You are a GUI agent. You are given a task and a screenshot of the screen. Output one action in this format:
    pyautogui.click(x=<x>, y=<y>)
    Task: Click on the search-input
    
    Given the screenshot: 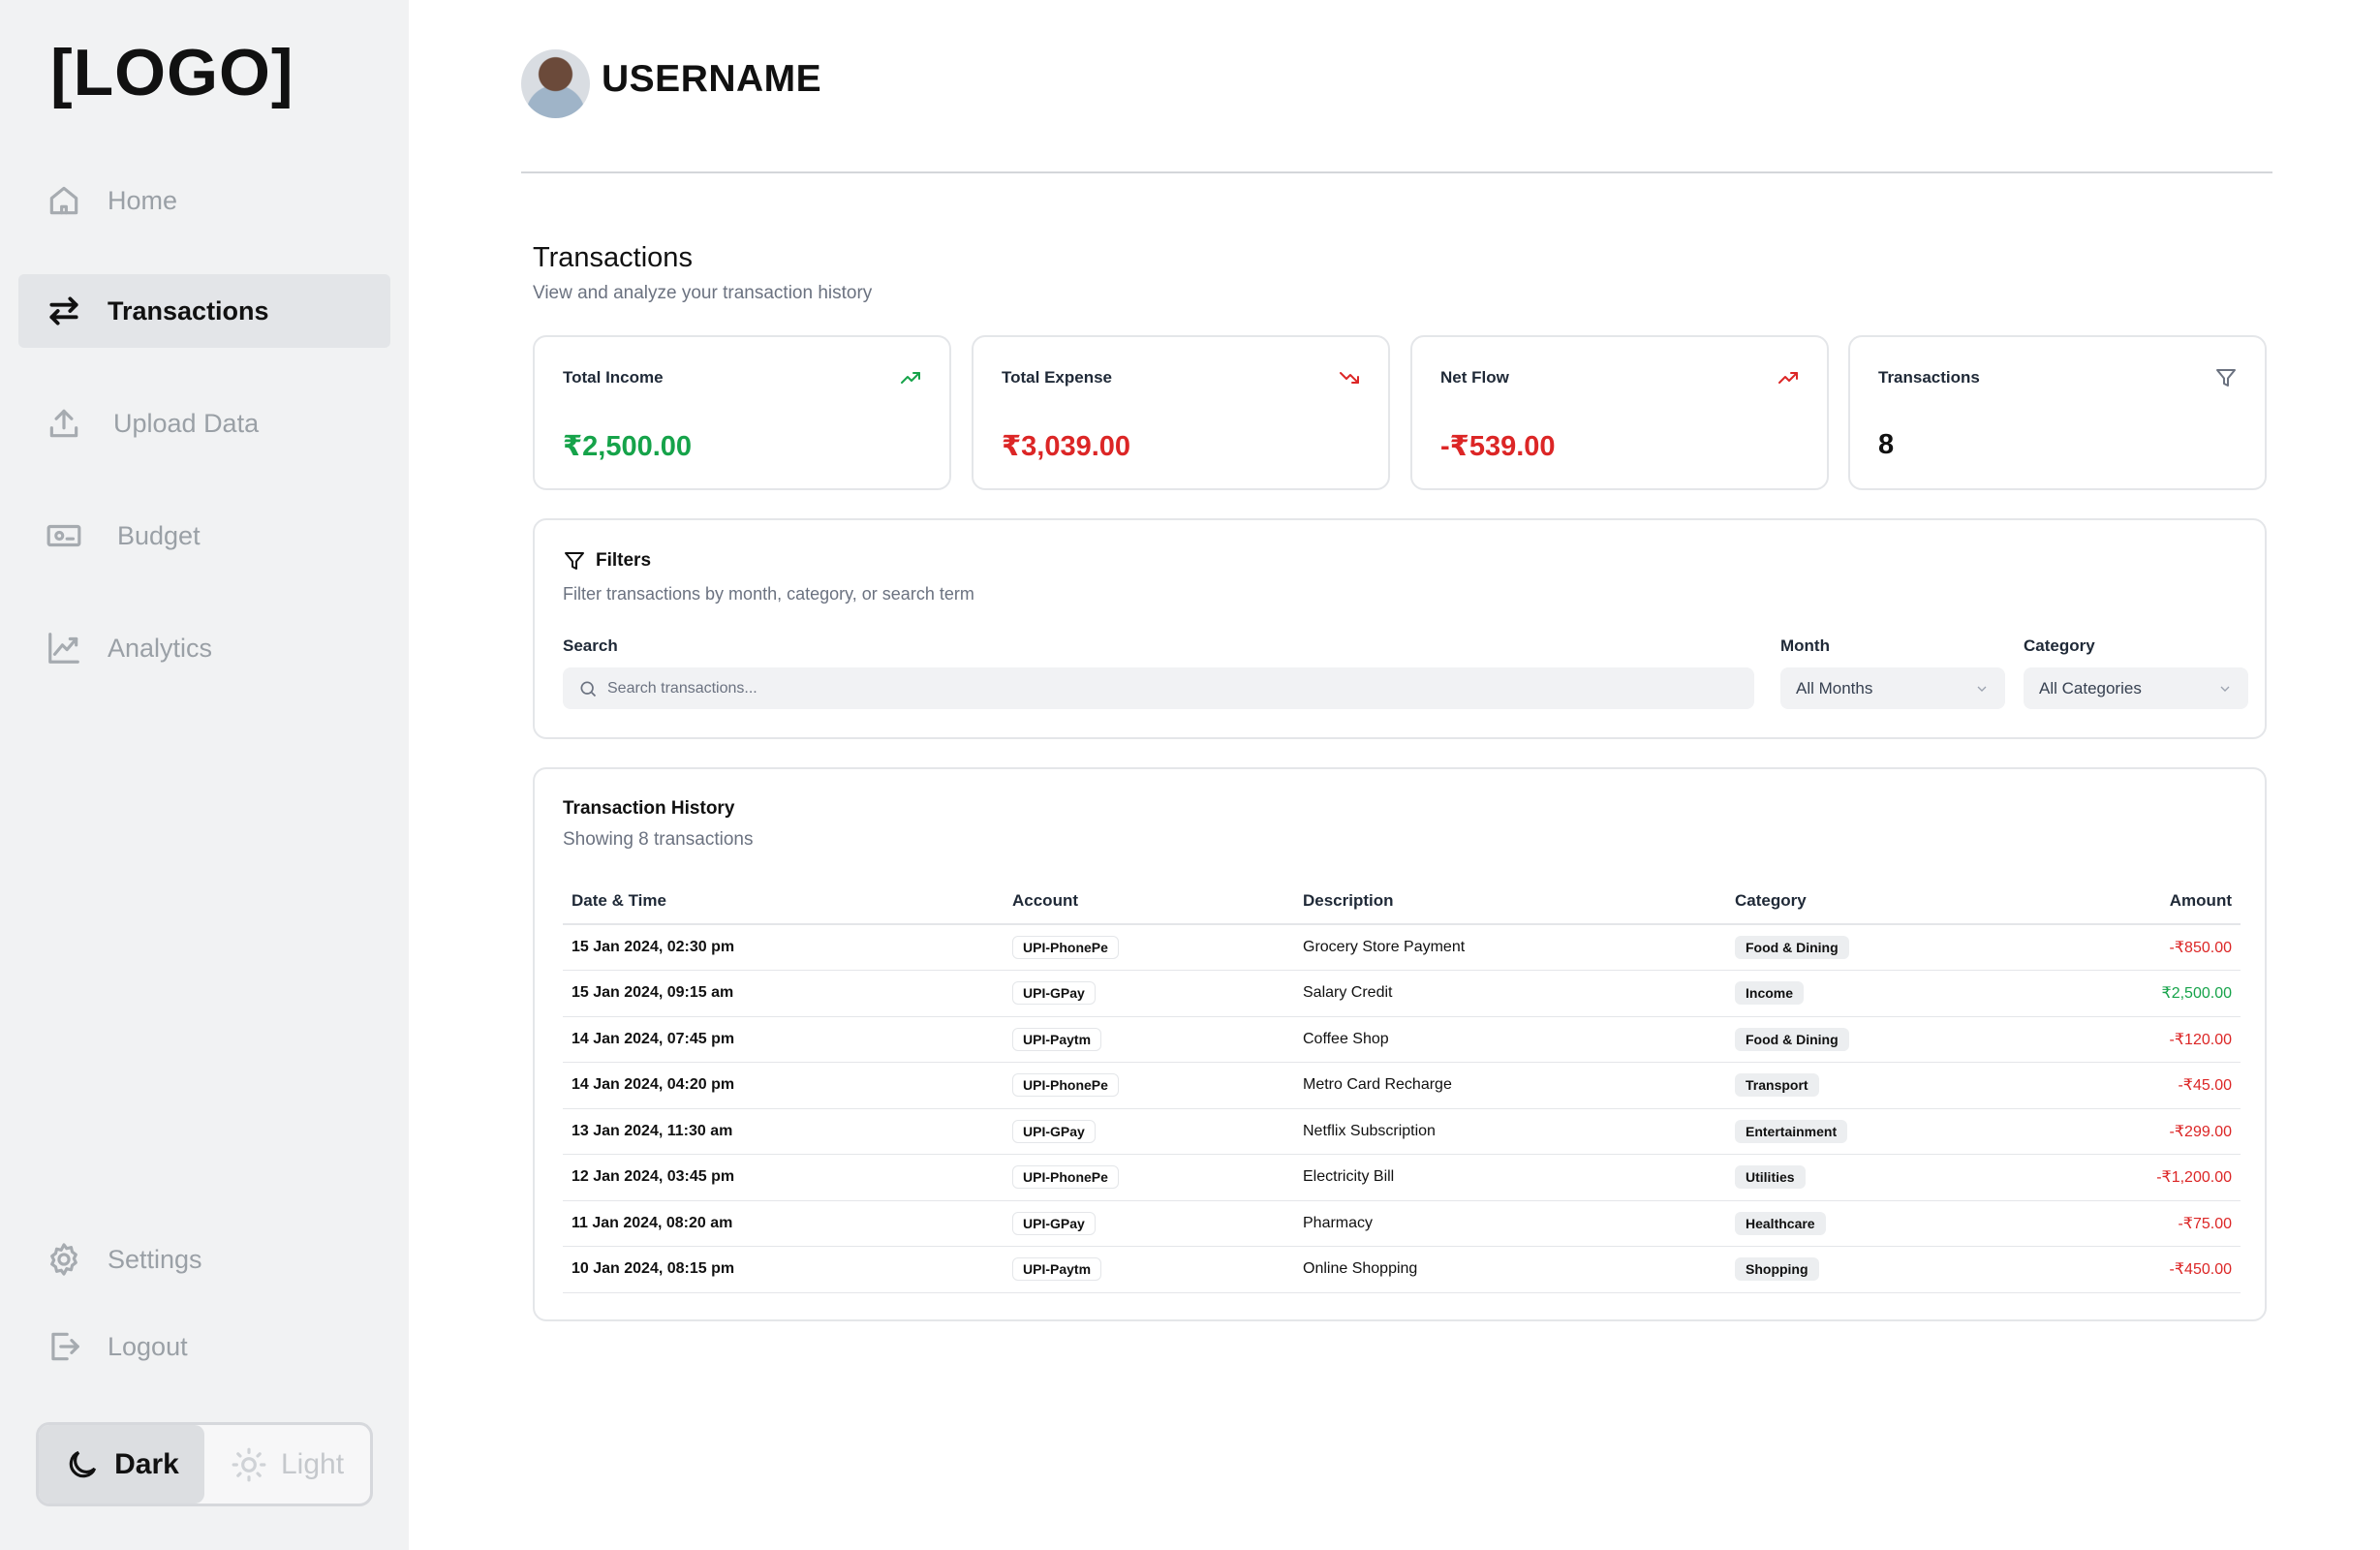 What is the action you would take?
    pyautogui.click(x=1140, y=688)
    